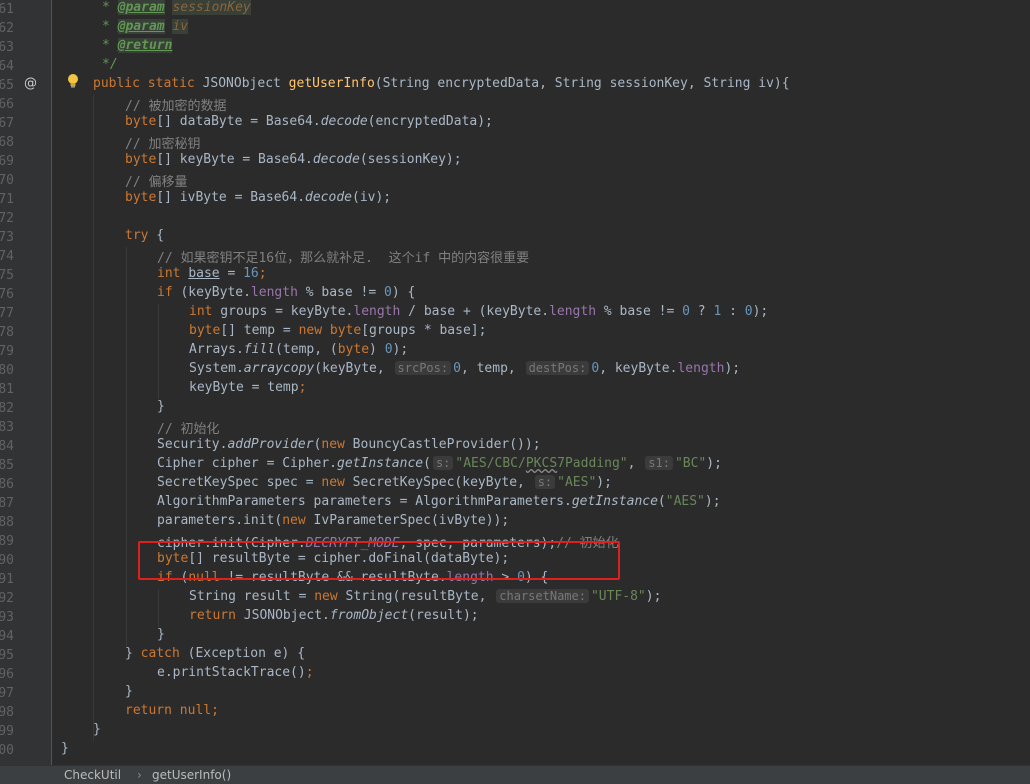  Describe the element at coordinates (161, 408) in the screenshot. I see `code-line-82: }` at that location.